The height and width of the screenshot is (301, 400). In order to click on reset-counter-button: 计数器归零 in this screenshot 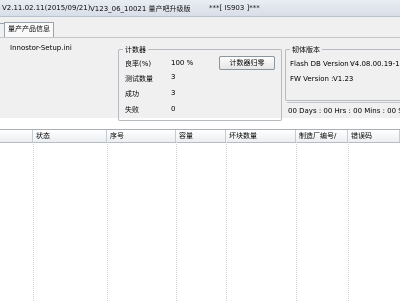, I will do `click(247, 63)`.